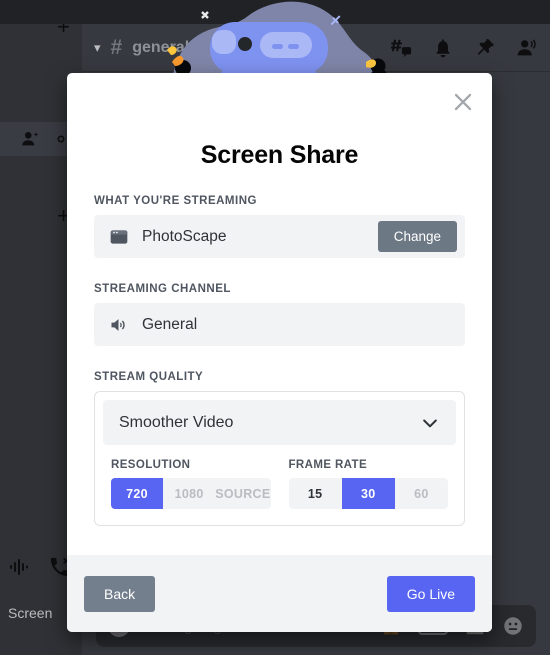  I want to click on window-icon, so click(119, 236).